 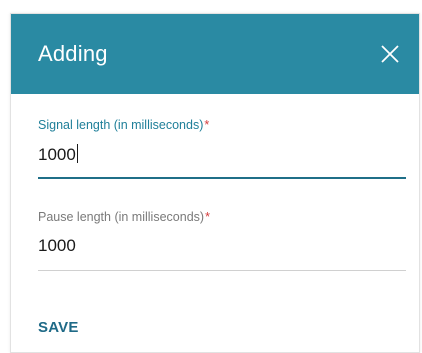 I want to click on text-caret, so click(x=77, y=153).